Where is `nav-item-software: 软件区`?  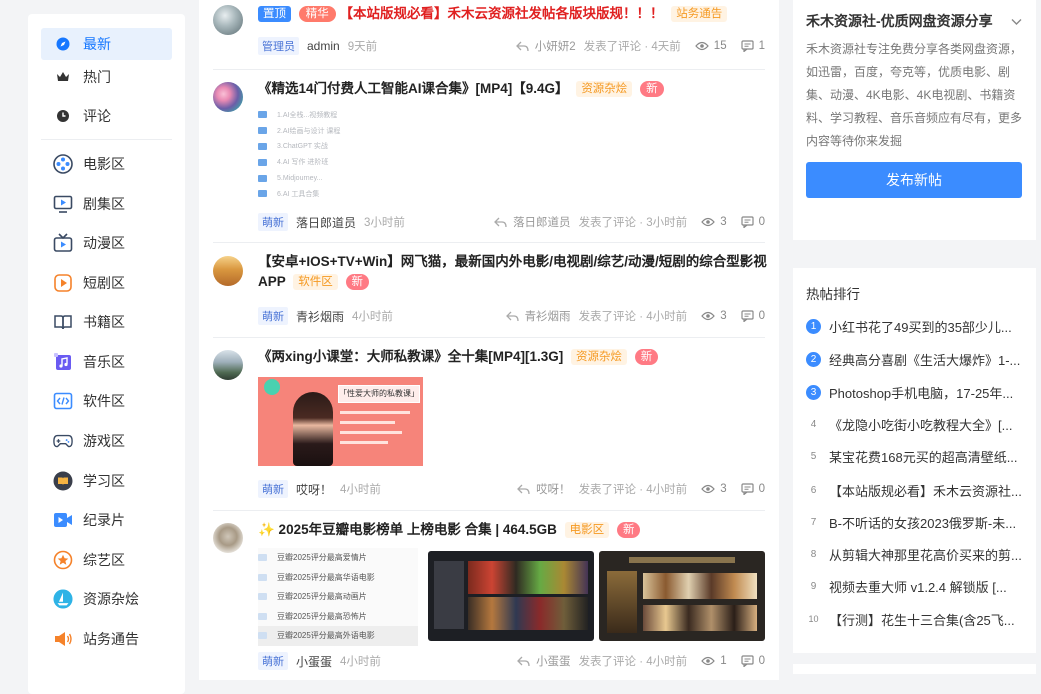
nav-item-software: 软件区 is located at coordinates (106, 401).